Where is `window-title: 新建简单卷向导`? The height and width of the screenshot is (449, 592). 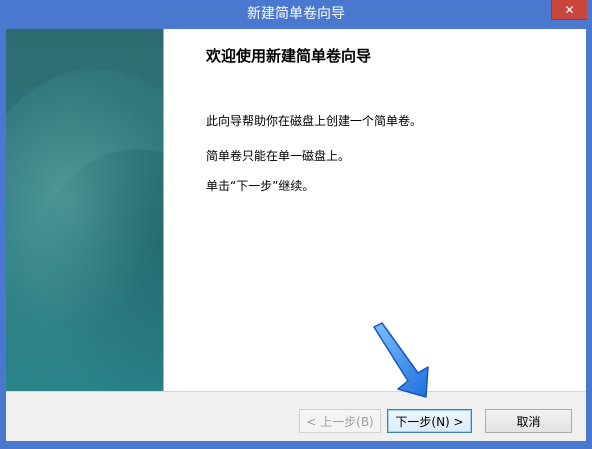
window-title: 新建简单卷向导 is located at coordinates (296, 14).